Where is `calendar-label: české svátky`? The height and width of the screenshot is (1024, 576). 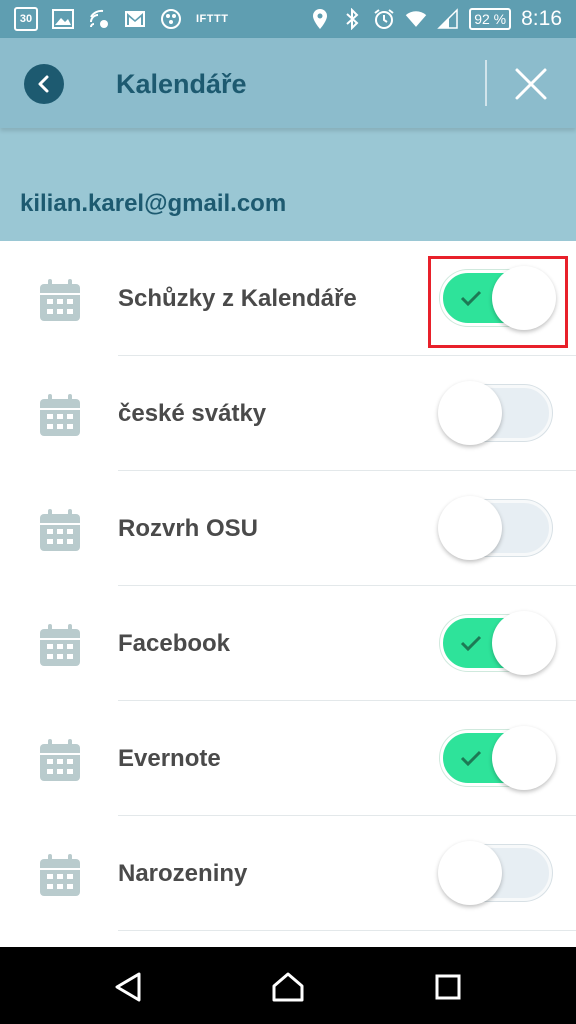
calendar-label: české svátky is located at coordinates (192, 413).